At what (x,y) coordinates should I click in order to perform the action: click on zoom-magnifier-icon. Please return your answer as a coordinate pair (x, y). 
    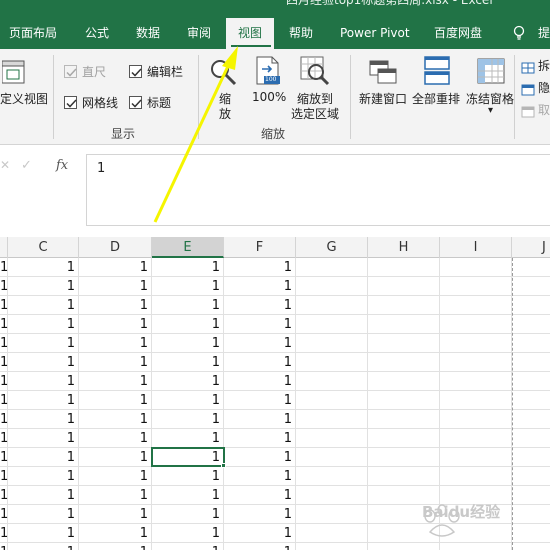
    Looking at the image, I should click on (224, 73).